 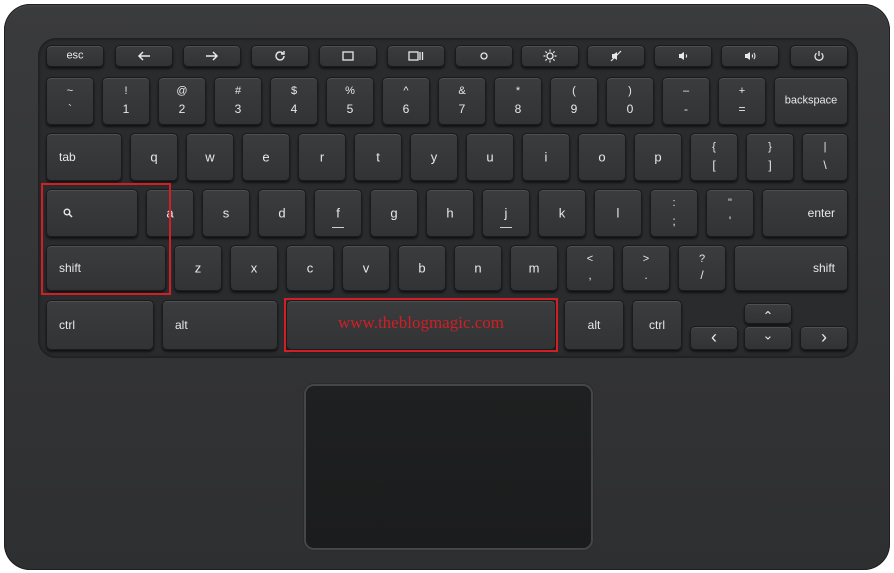 I want to click on key-k: k, so click(x=562, y=213).